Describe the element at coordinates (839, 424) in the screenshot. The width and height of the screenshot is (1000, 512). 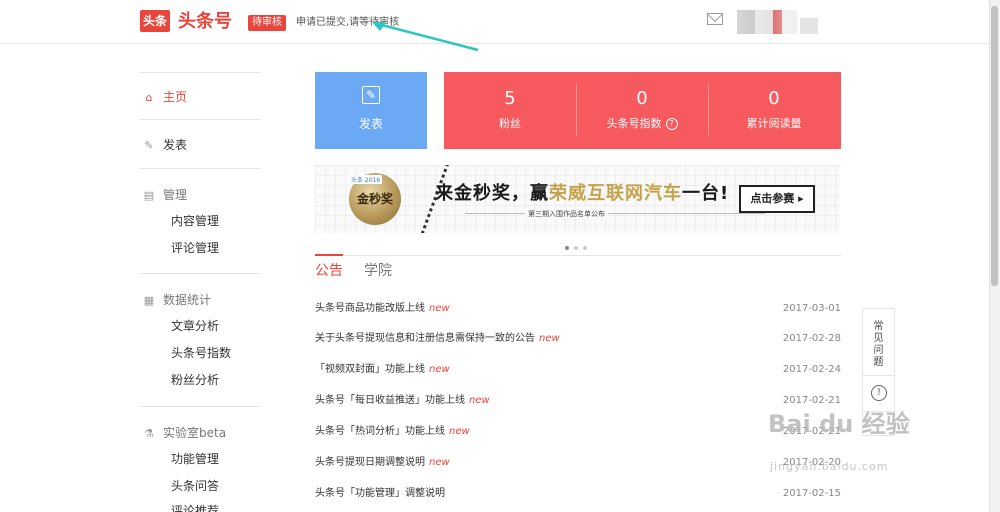
I see `watermark-main: Bai du 经验` at that location.